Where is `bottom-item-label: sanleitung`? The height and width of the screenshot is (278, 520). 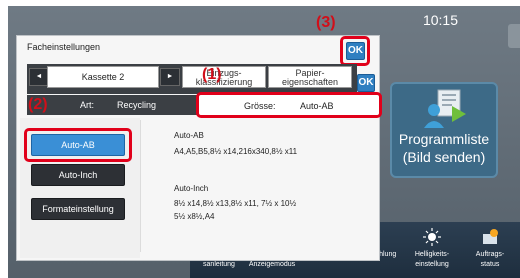 bottom-item-label: sanleitung is located at coordinates (219, 264).